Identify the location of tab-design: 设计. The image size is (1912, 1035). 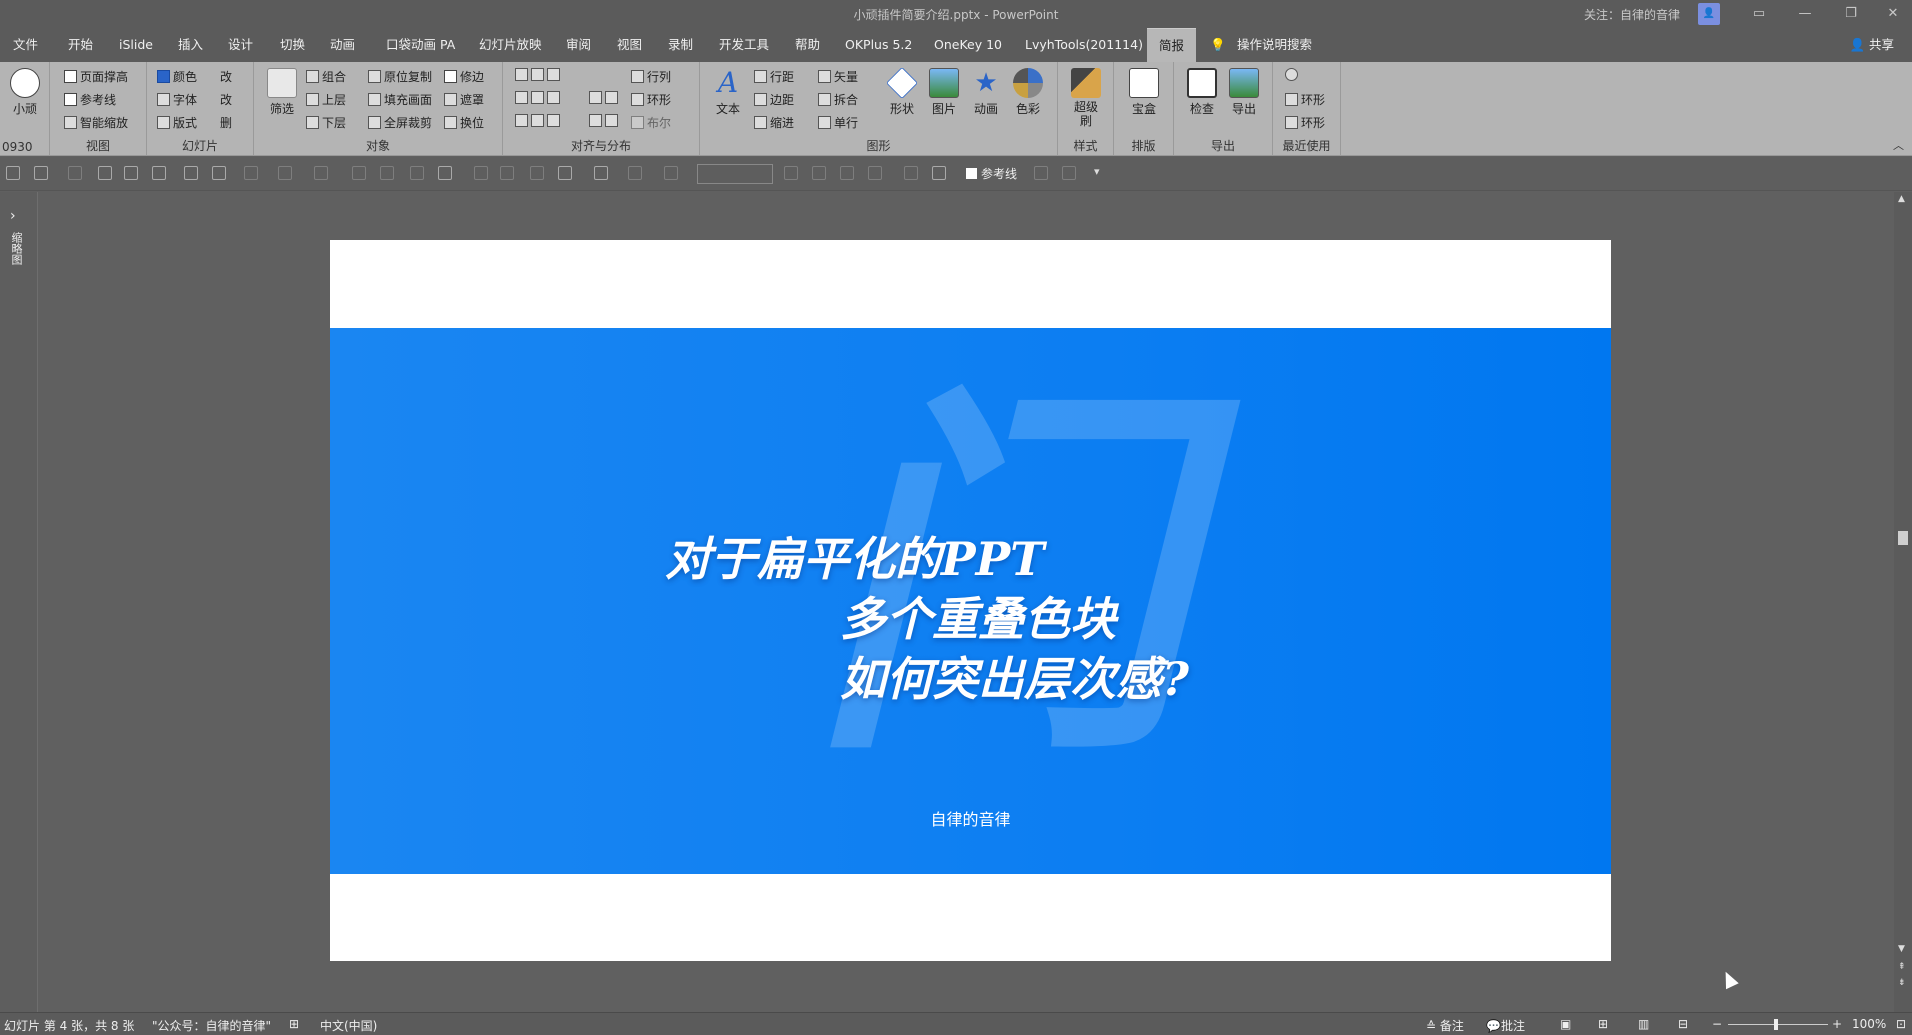
(240, 45).